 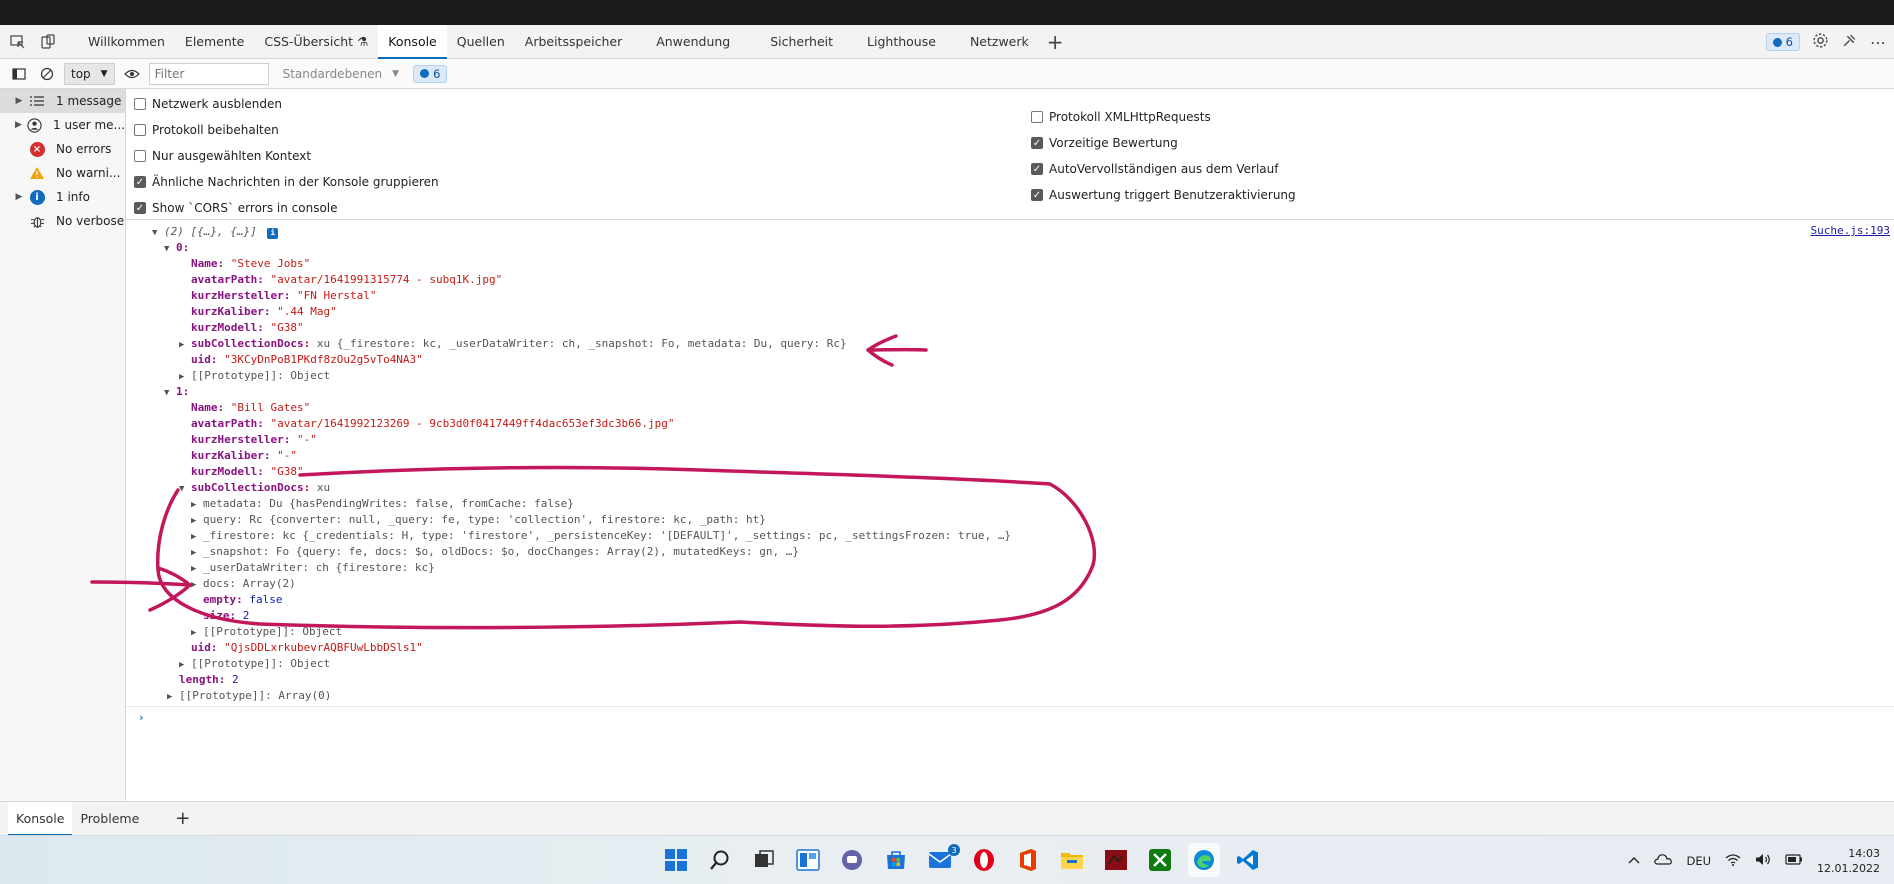 What do you see at coordinates (1794, 860) in the screenshot?
I see `battery-icon` at bounding box center [1794, 860].